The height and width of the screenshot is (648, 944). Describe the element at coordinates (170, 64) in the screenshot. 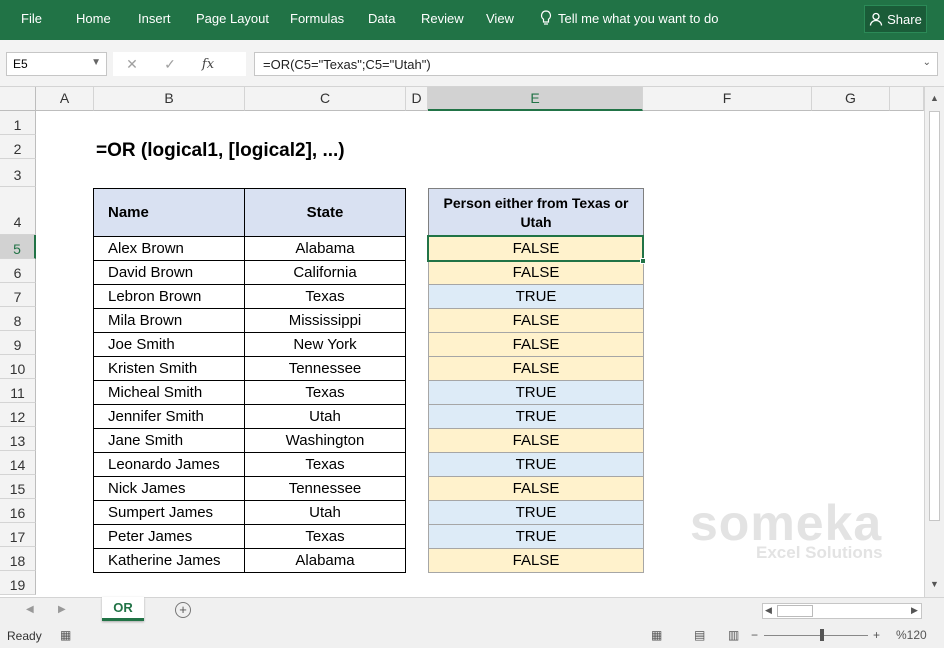

I see `enter-icon: ✓` at that location.